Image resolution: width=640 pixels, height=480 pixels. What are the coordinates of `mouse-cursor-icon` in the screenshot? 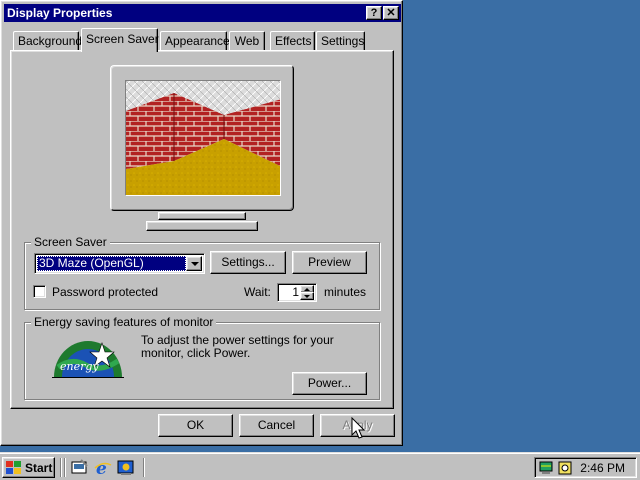 It's located at (358, 428).